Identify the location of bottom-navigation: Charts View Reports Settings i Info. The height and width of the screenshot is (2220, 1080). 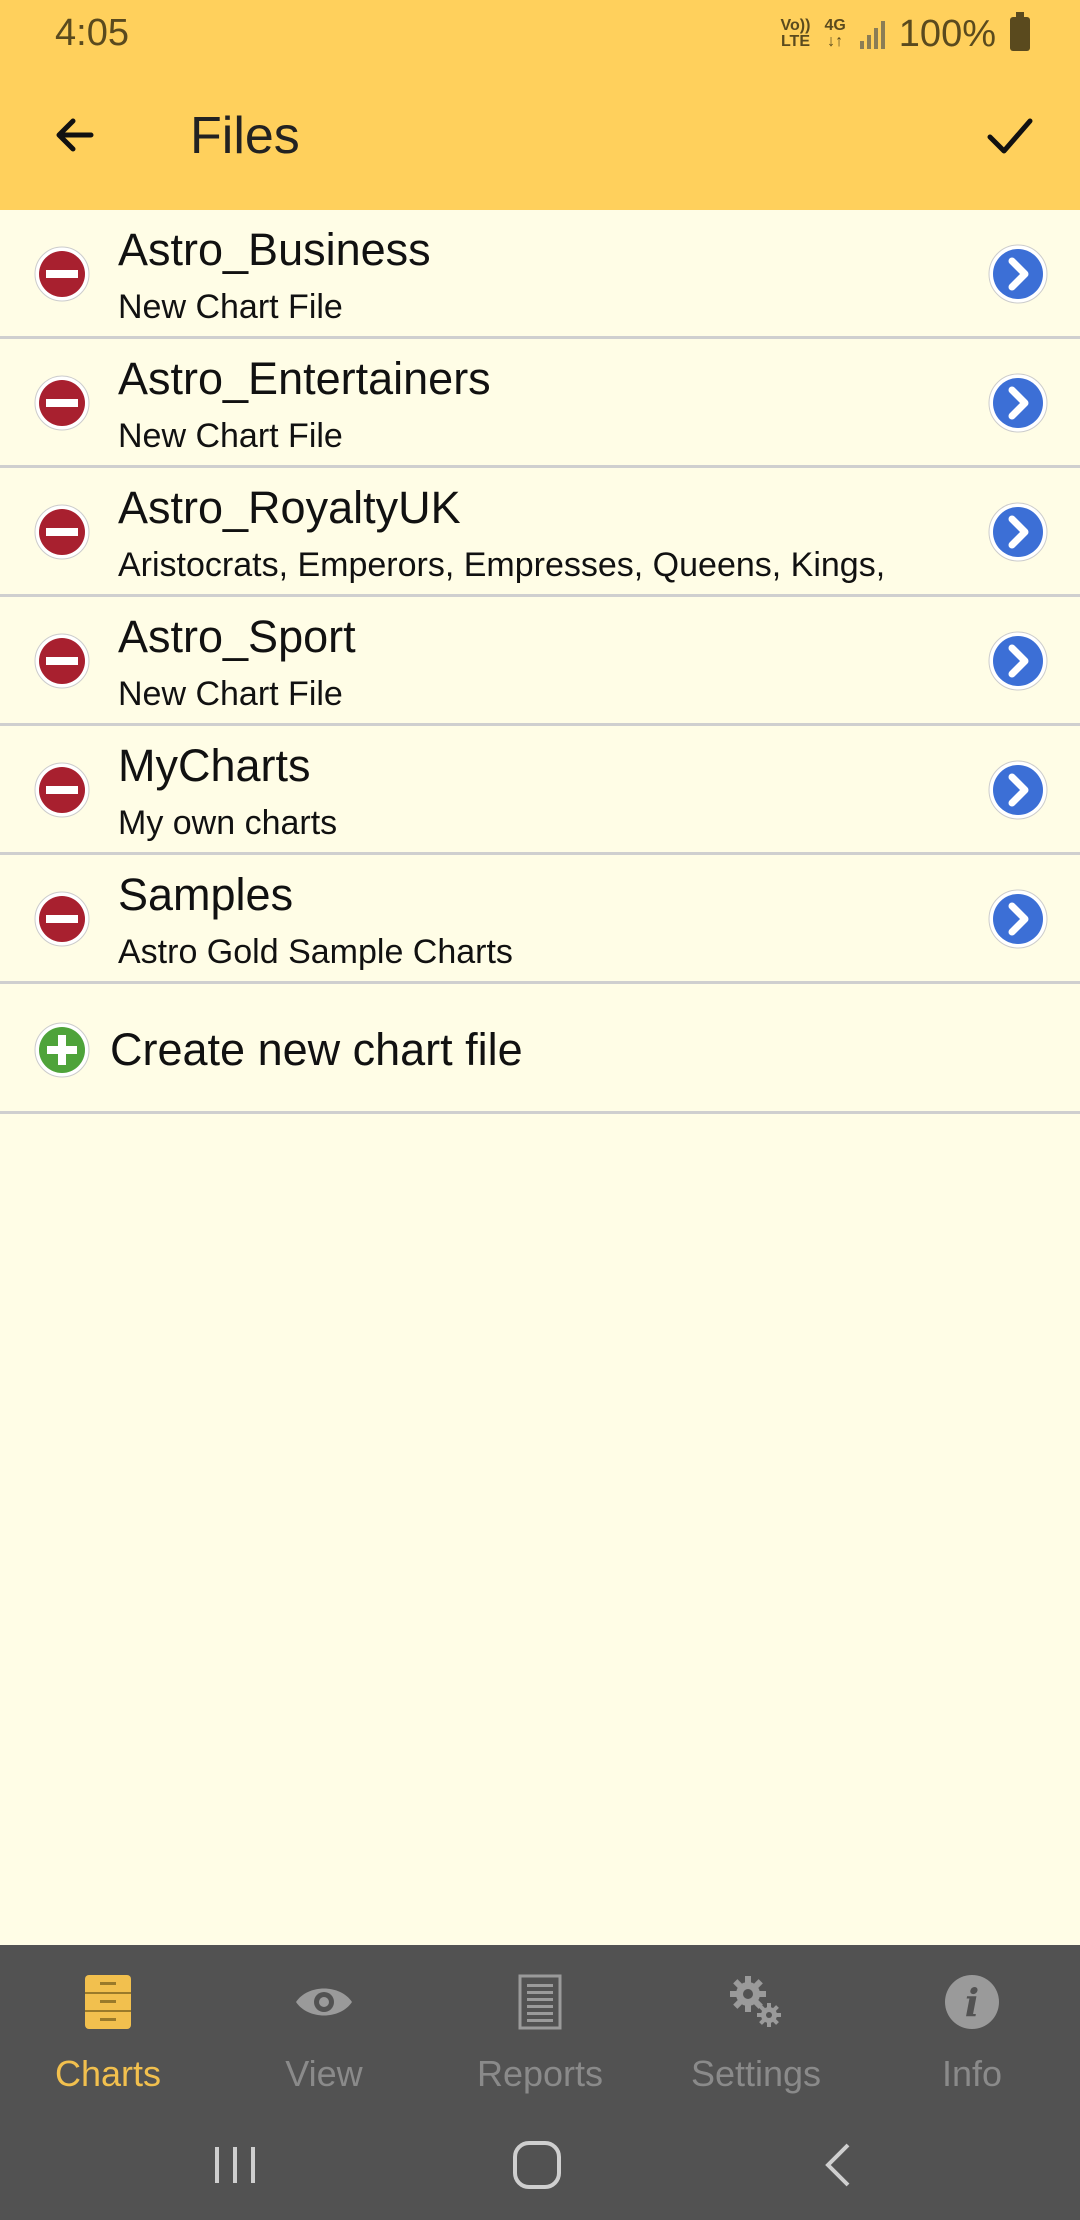
(540, 2025).